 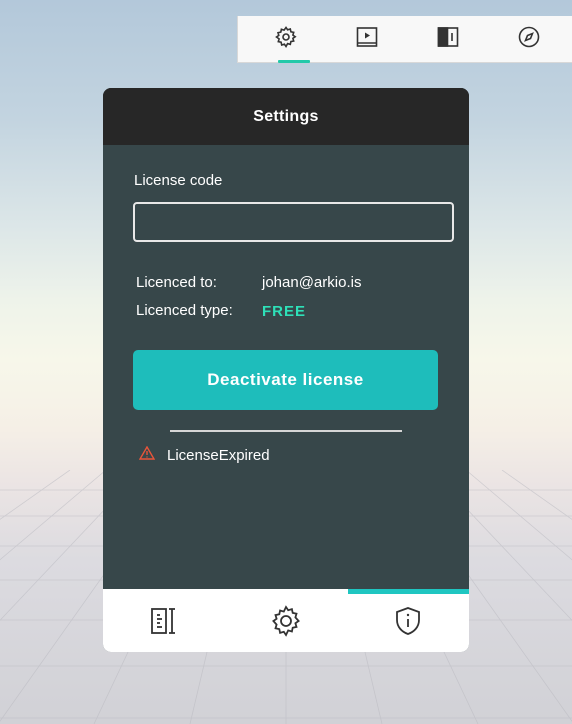 I want to click on ruler-book-icon, so click(x=164, y=623).